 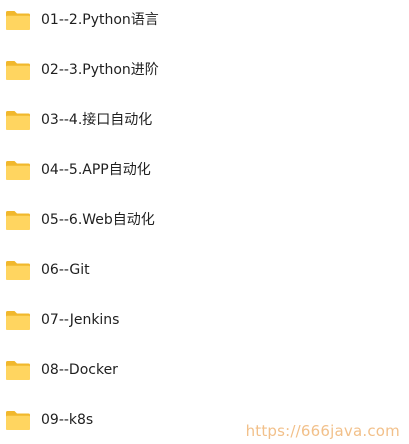 I want to click on folder-name: 08--Docker, so click(x=79, y=370).